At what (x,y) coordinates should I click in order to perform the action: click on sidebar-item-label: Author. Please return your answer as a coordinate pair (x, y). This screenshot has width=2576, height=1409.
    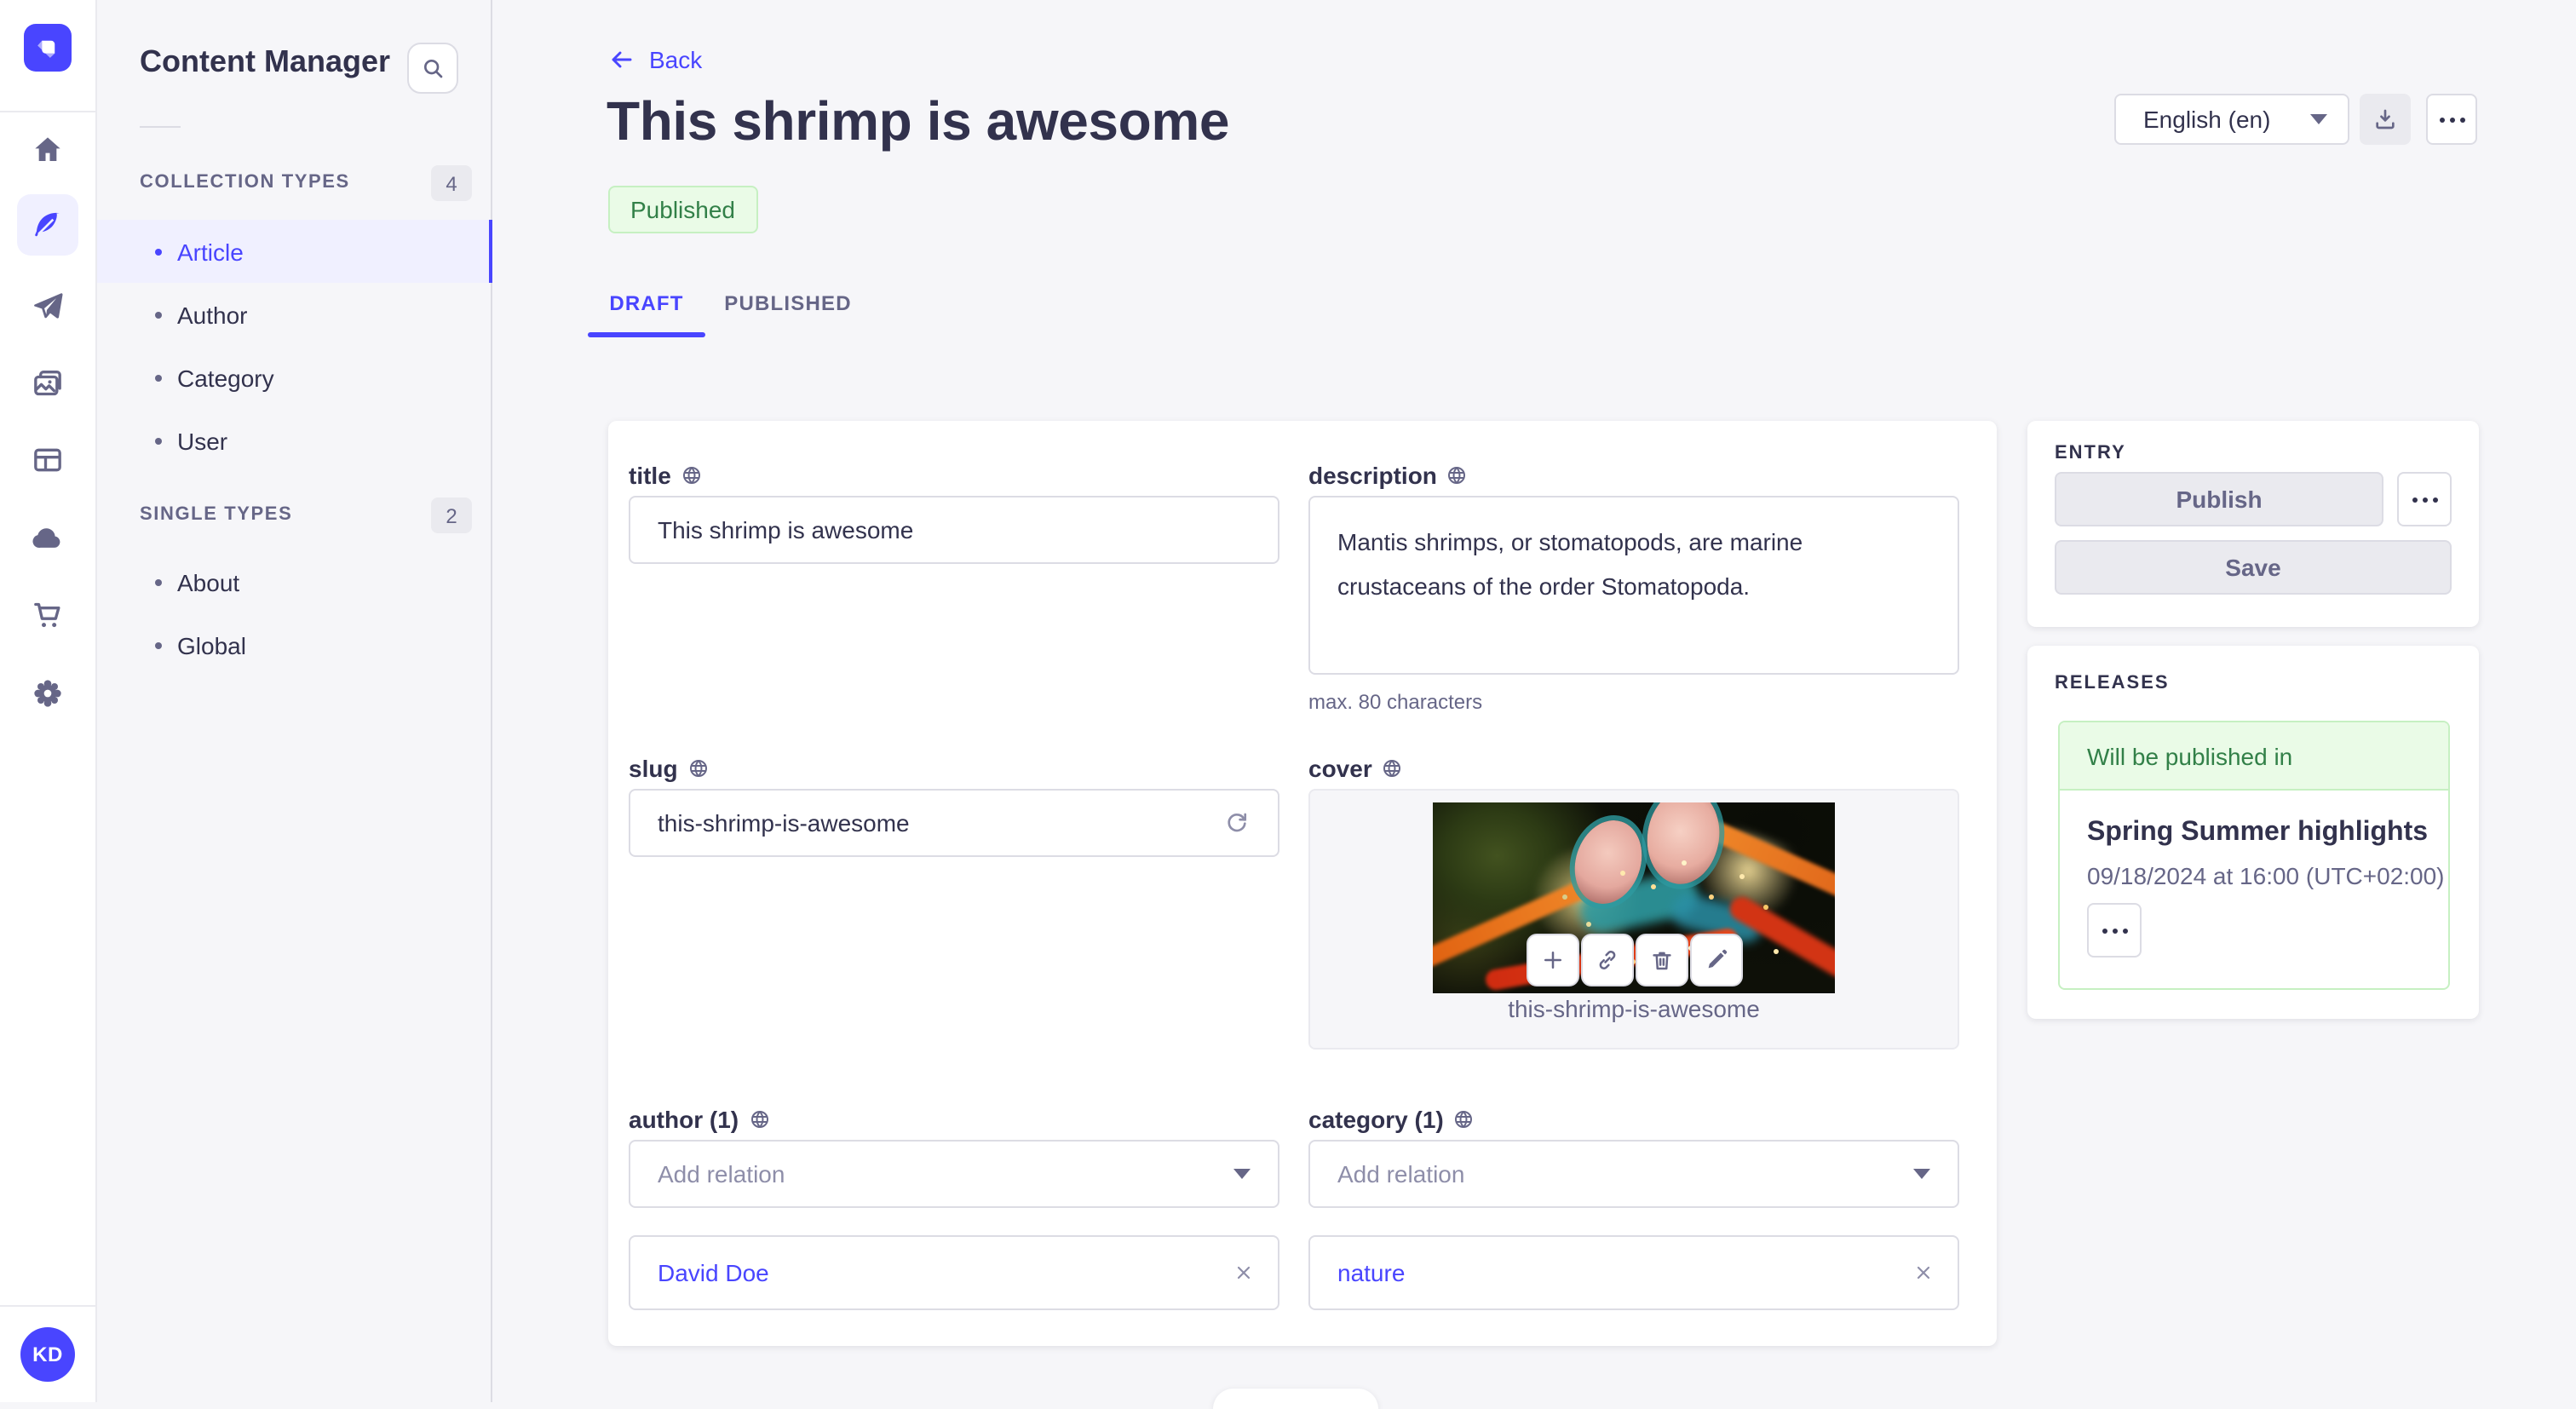
    Looking at the image, I should click on (213, 314).